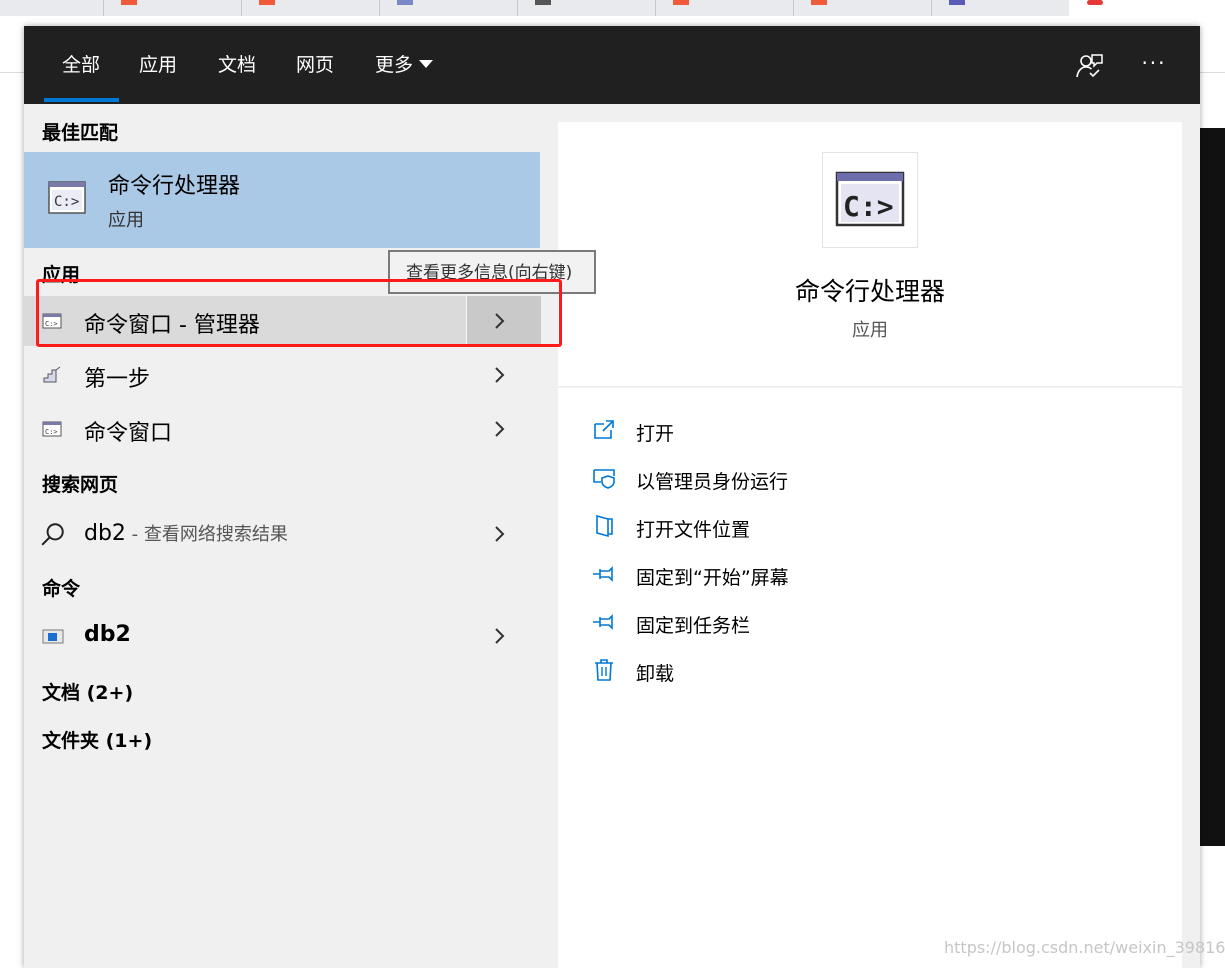 The image size is (1225, 968). I want to click on caret-down-icon, so click(426, 64).